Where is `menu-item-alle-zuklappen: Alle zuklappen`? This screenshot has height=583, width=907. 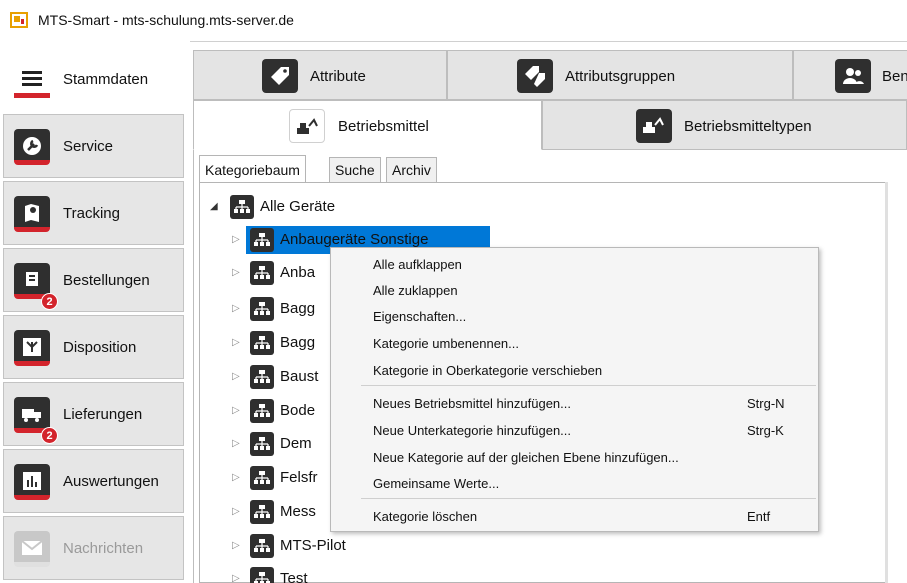 menu-item-alle-zuklappen: Alle zuklappen is located at coordinates (574, 291).